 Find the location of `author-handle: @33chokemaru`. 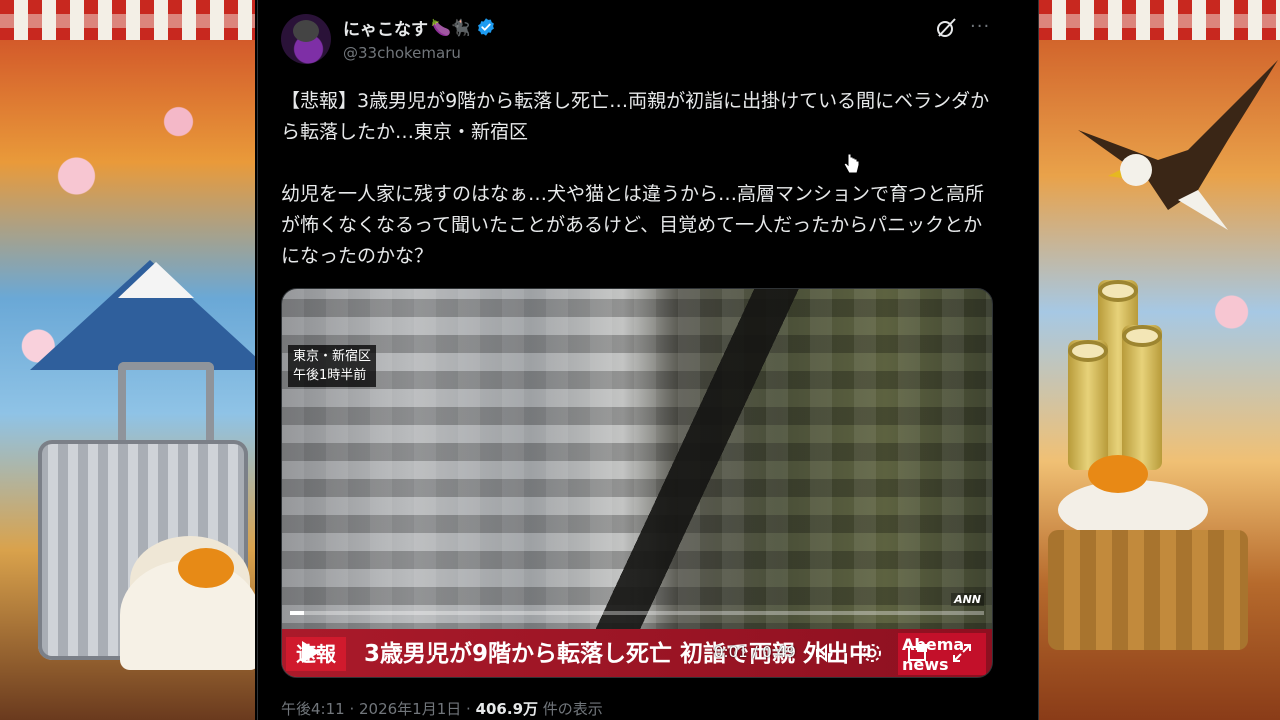

author-handle: @33chokemaru is located at coordinates (402, 53).